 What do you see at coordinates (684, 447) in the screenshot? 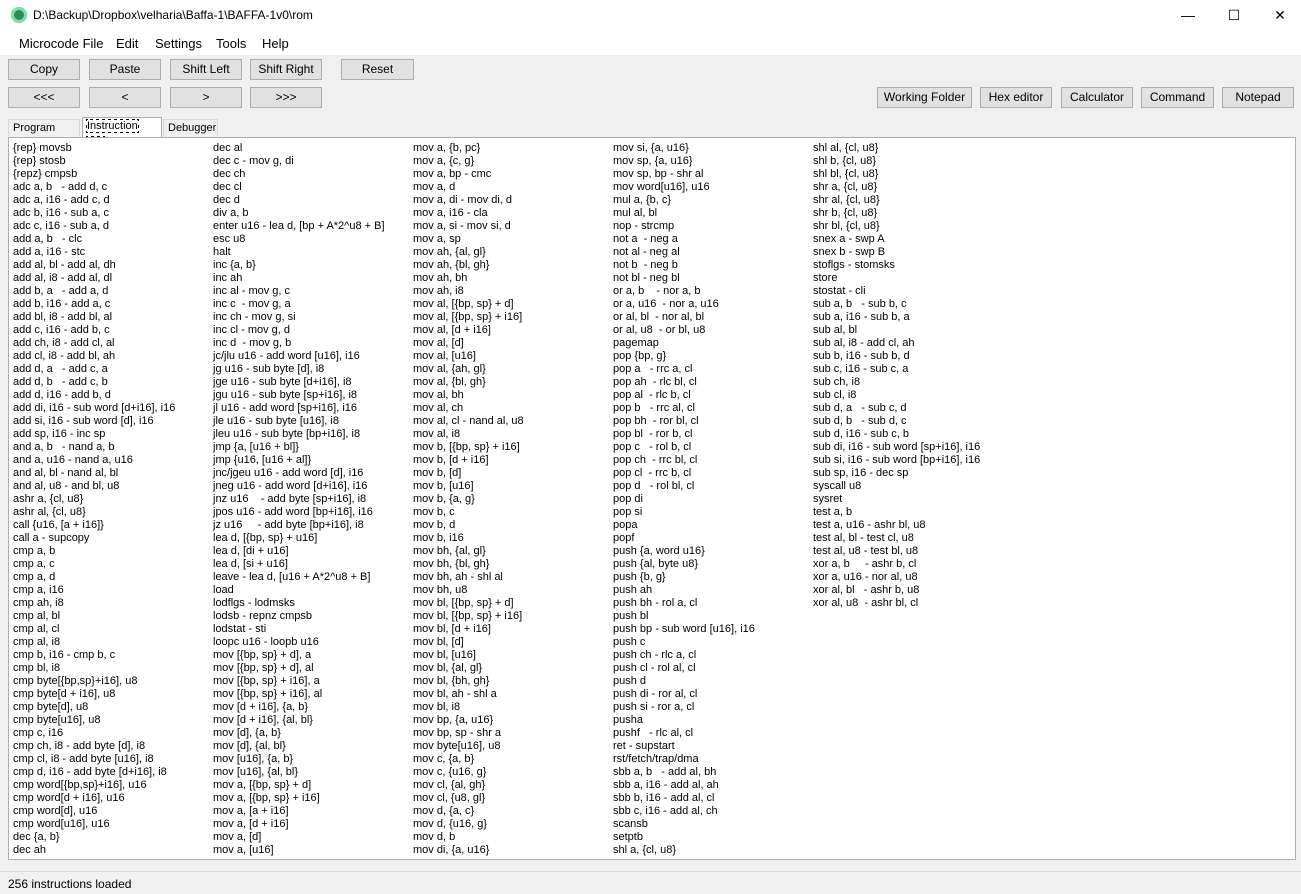
I see `instruction-item: pop c - rol b, cl` at bounding box center [684, 447].